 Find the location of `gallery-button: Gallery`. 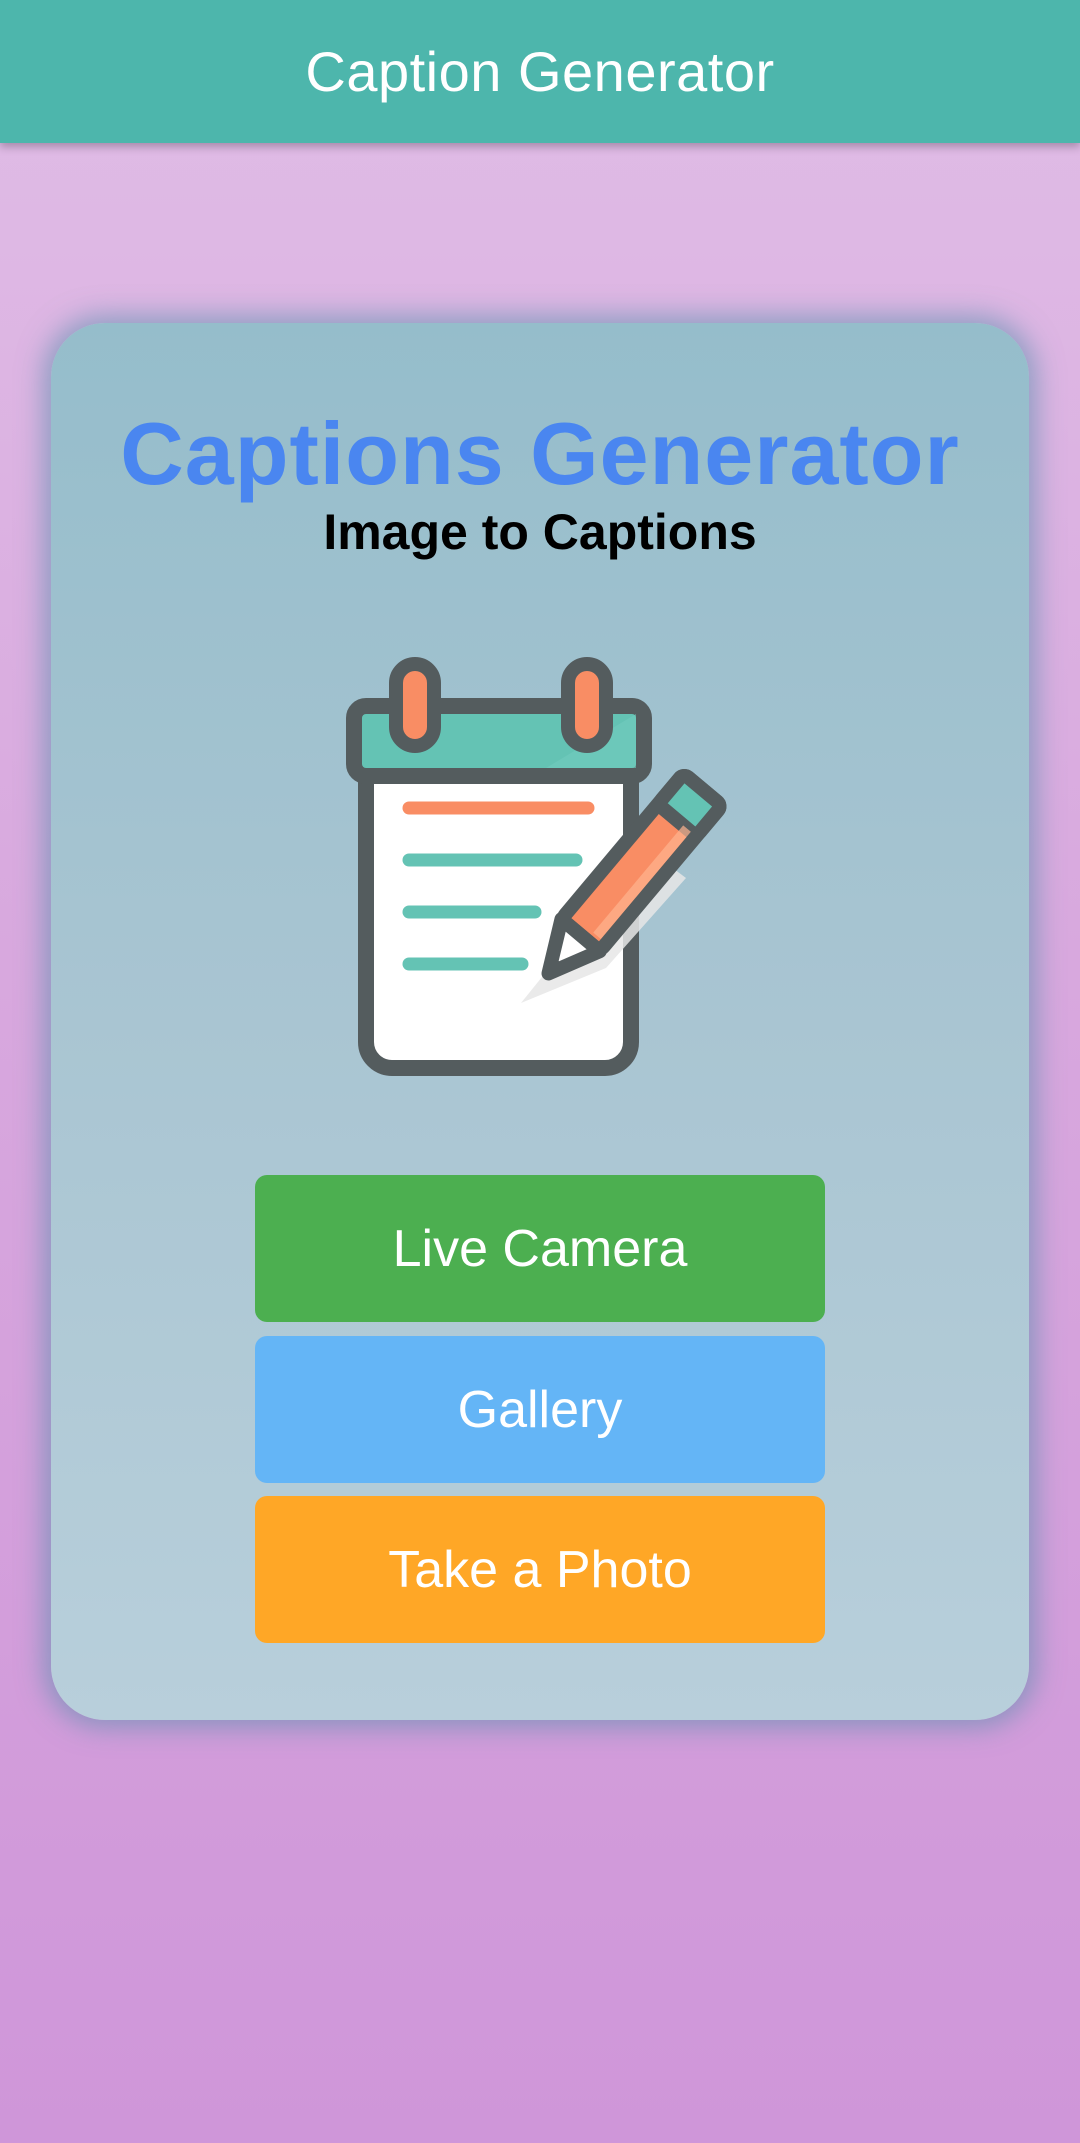

gallery-button: Gallery is located at coordinates (540, 1409).